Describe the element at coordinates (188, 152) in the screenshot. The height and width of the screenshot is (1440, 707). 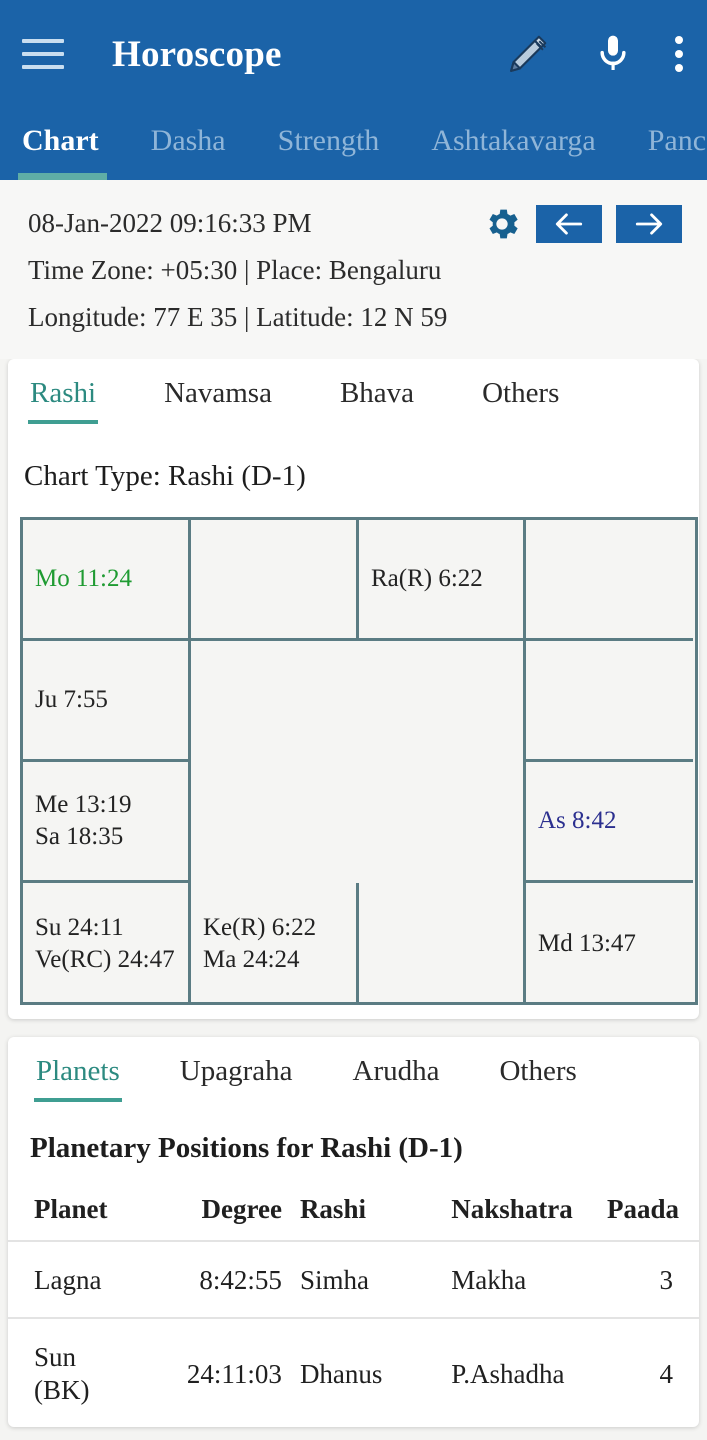
I see `tab-dasha: Dasha` at that location.